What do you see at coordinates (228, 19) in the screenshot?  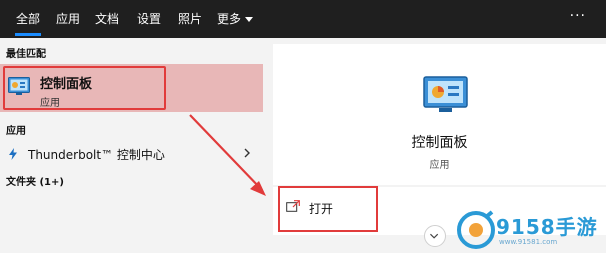 I see `tab-more-label: 更多` at bounding box center [228, 19].